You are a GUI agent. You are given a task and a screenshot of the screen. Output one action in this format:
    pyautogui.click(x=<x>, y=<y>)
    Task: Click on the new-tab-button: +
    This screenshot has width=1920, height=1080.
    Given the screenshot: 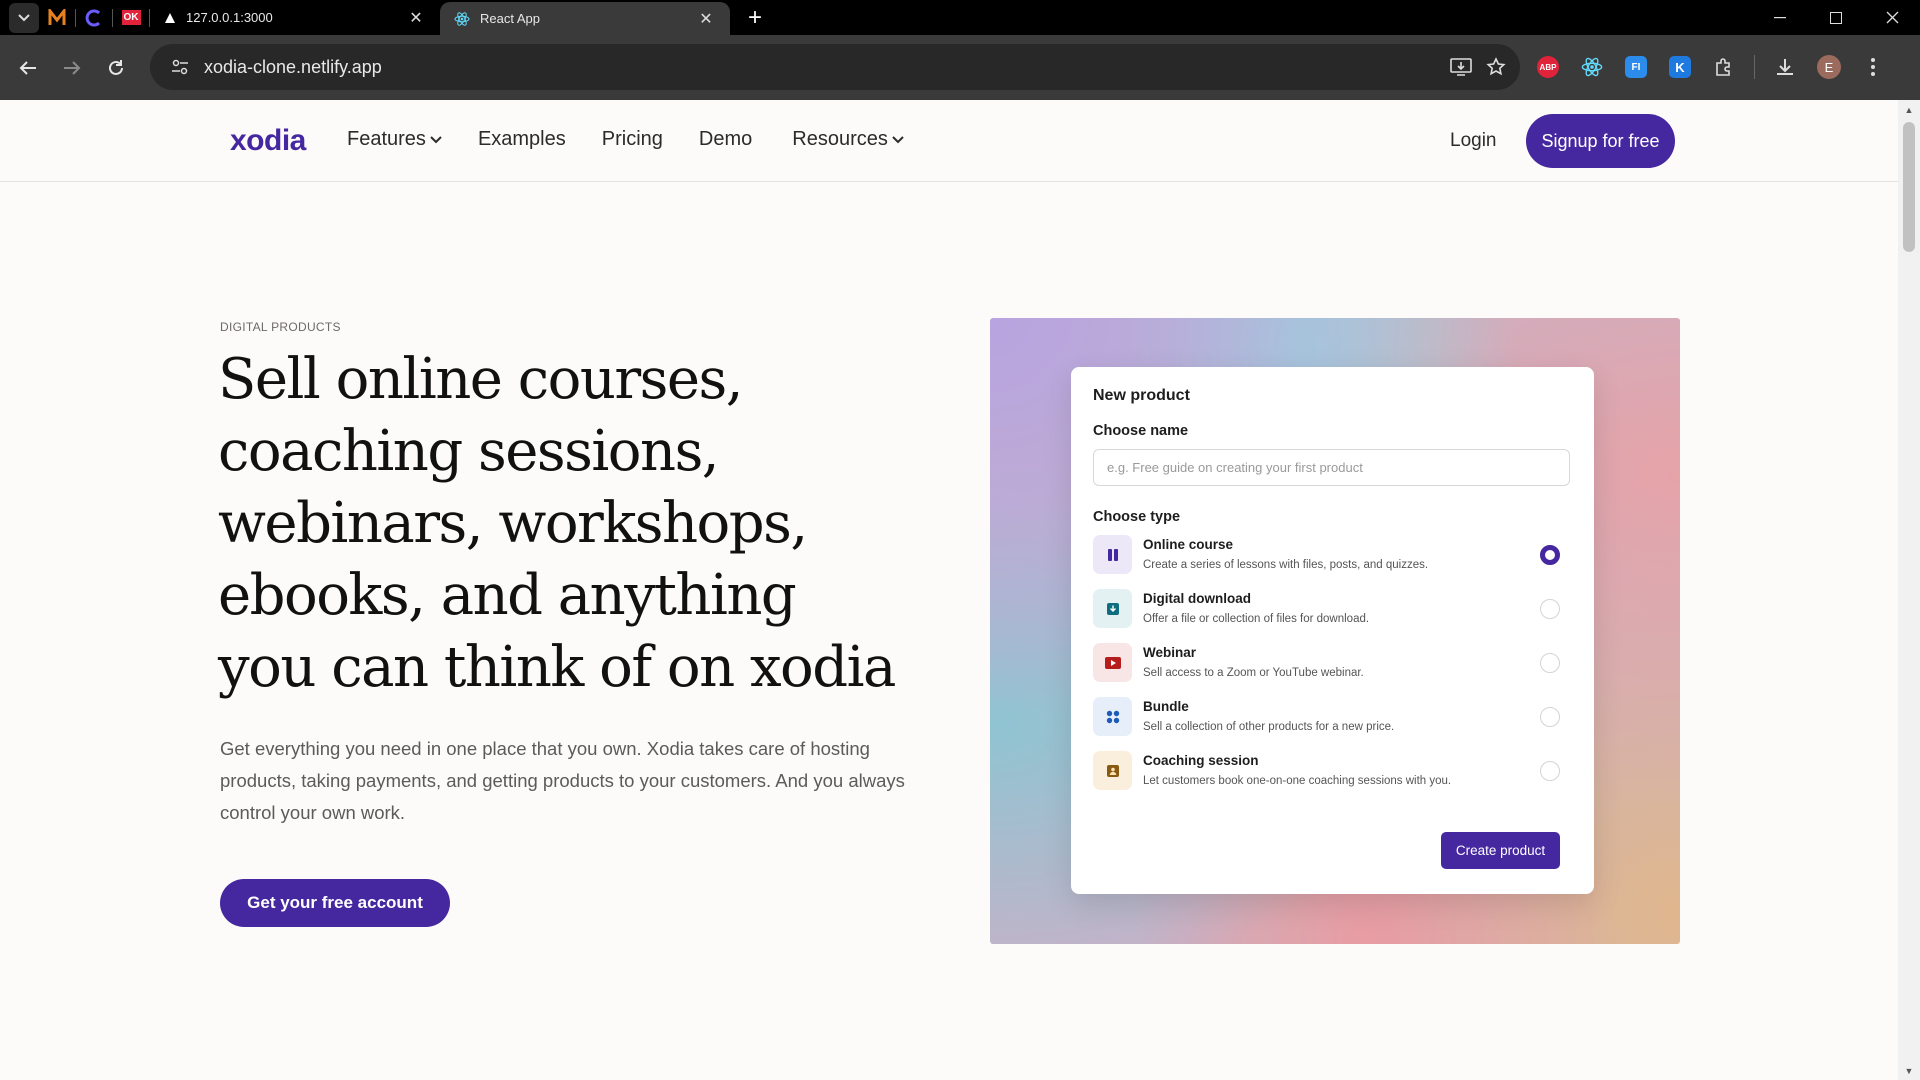 What is the action you would take?
    pyautogui.click(x=755, y=18)
    